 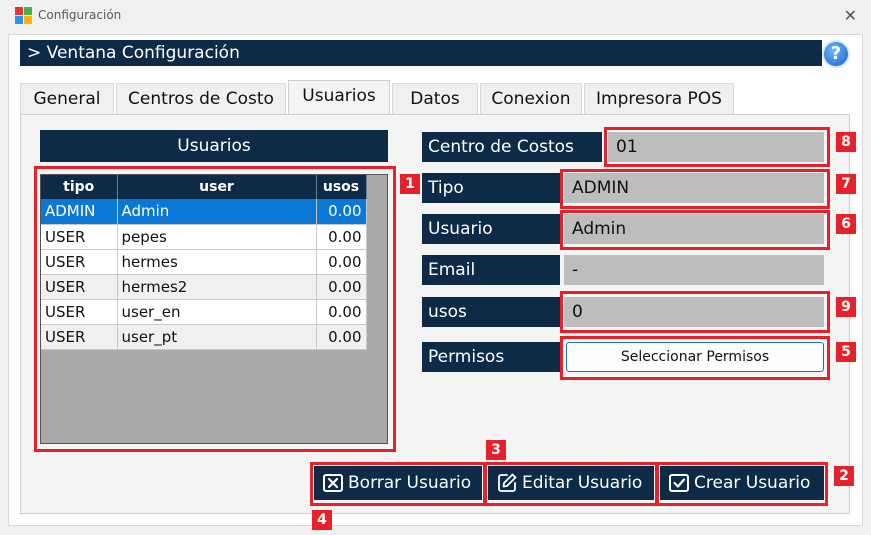 I want to click on tab-datos: Datos, so click(x=435, y=99).